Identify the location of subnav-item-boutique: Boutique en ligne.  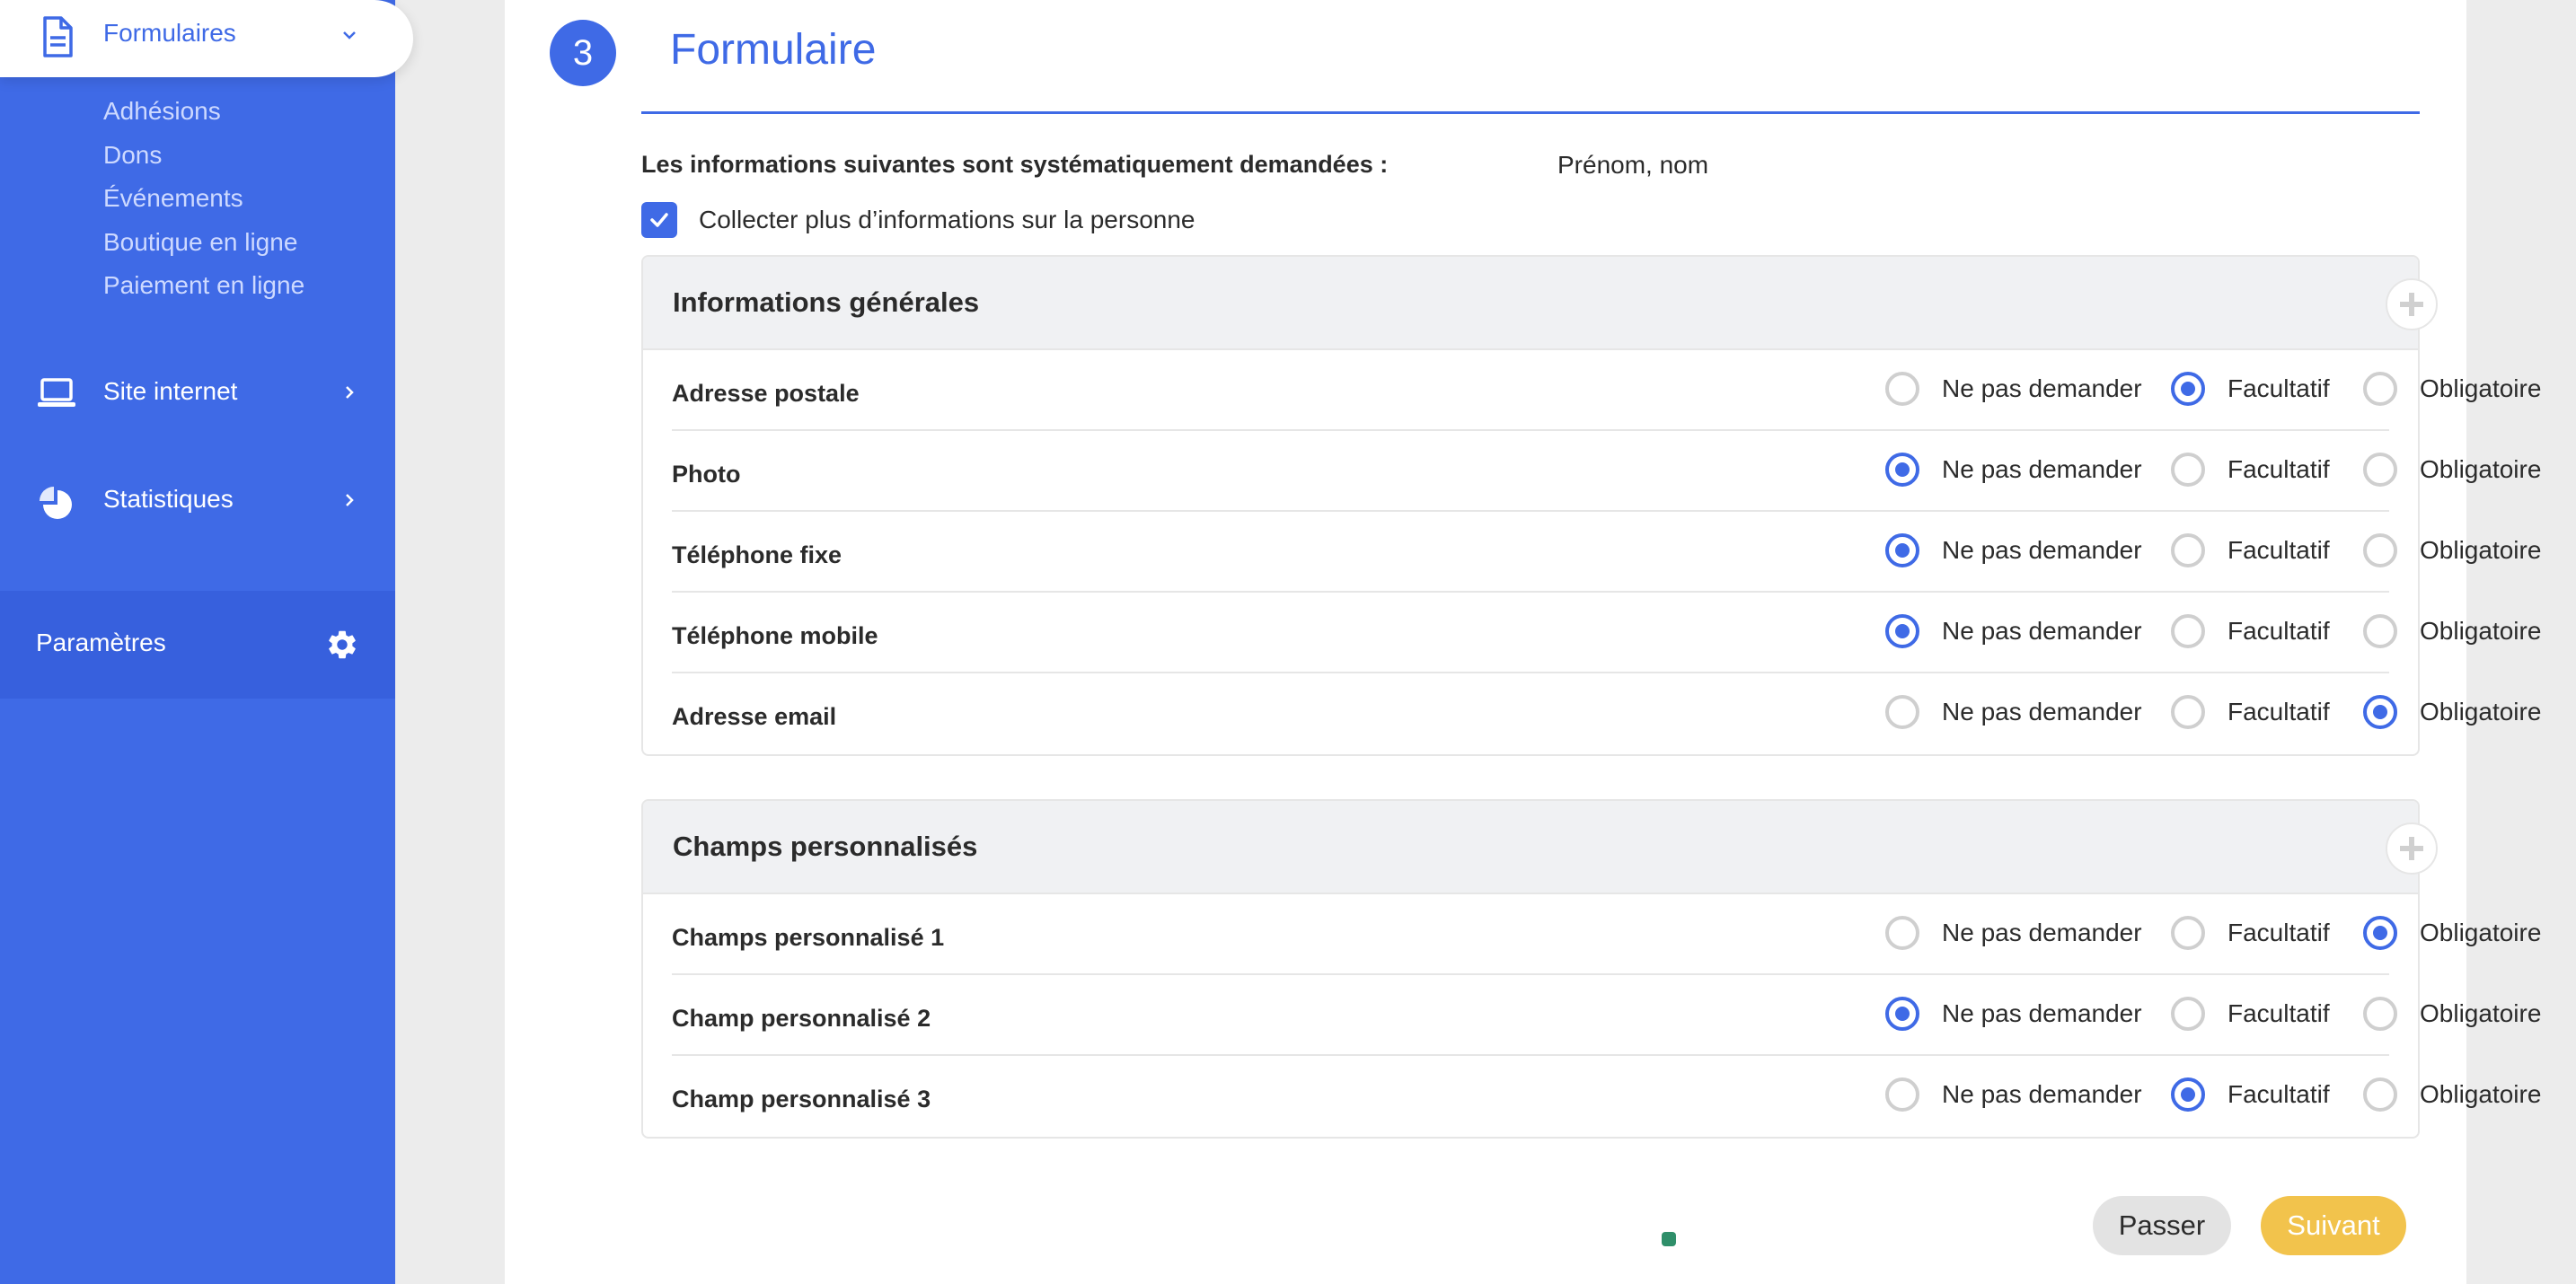
(203, 248).